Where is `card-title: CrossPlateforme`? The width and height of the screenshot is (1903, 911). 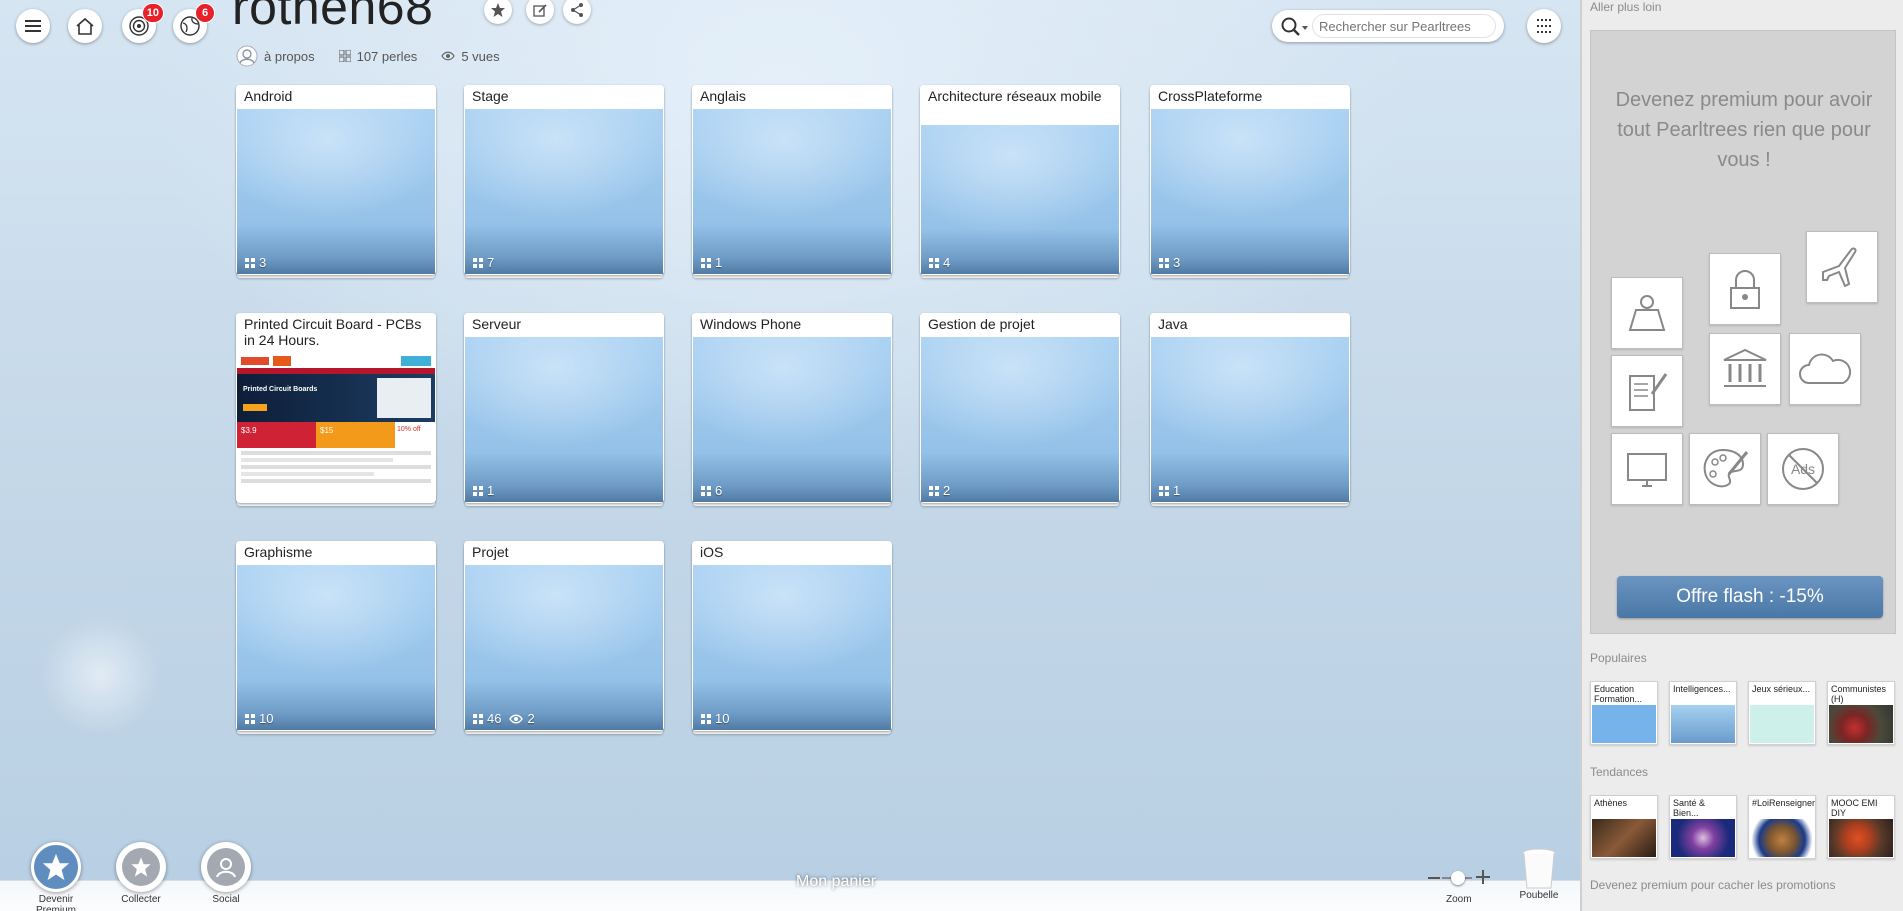 card-title: CrossPlateforme is located at coordinates (1250, 96).